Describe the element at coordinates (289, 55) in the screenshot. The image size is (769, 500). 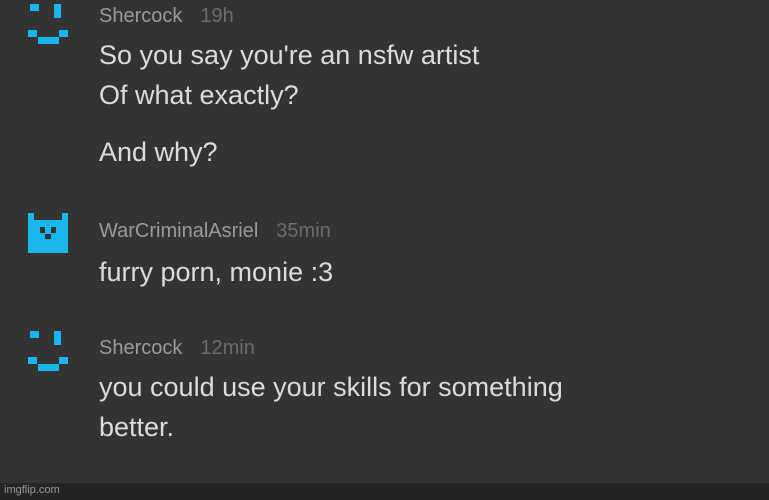
I see `comment-text: So you say you're an nsfw artist` at that location.